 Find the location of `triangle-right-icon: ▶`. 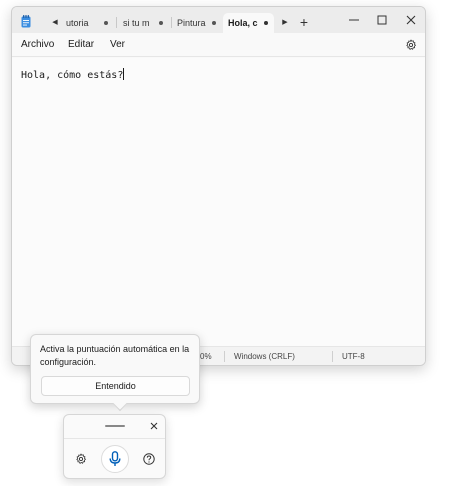

triangle-right-icon: ▶ is located at coordinates (285, 22).